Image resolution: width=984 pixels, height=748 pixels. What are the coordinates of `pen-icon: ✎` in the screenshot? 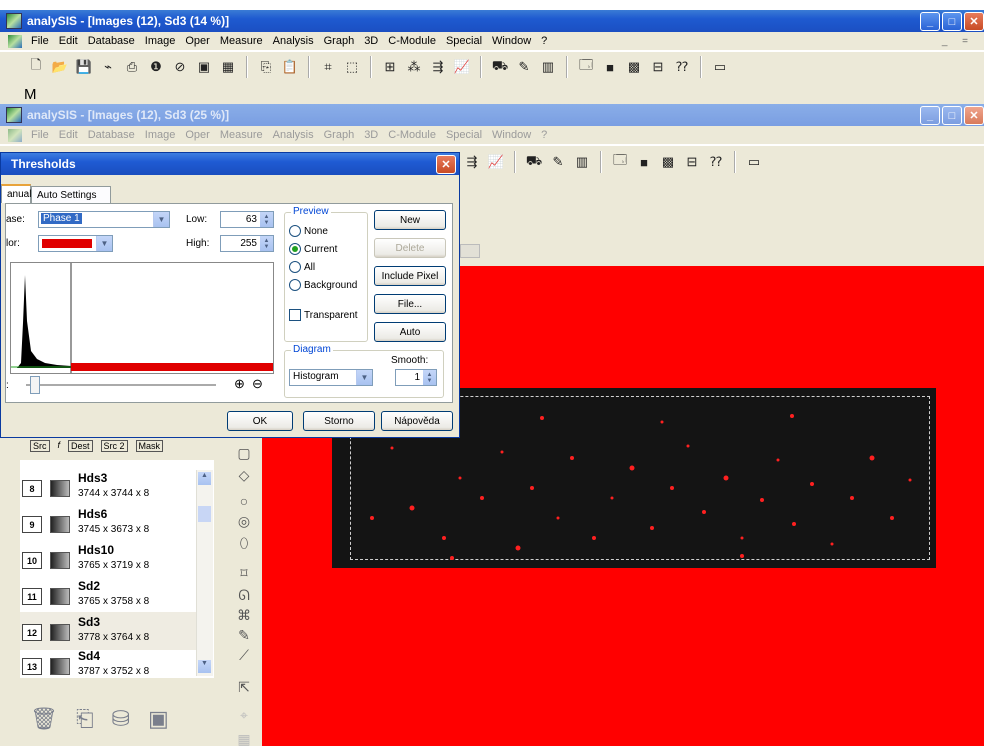 It's located at (558, 162).